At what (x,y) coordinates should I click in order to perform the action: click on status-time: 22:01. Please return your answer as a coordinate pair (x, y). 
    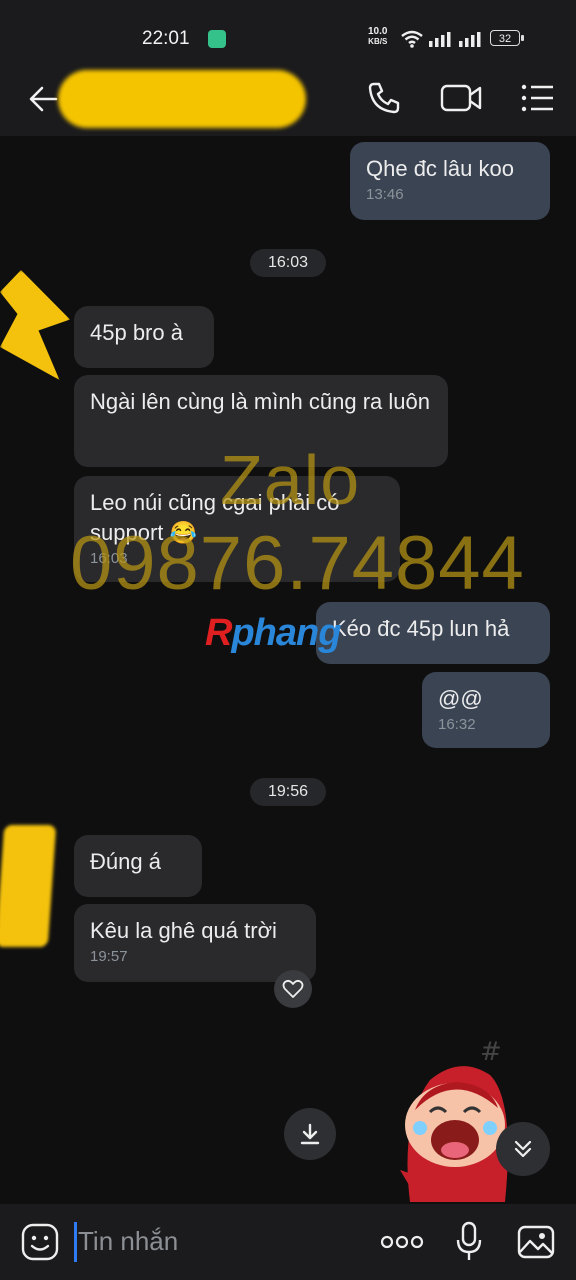
    Looking at the image, I should click on (166, 38).